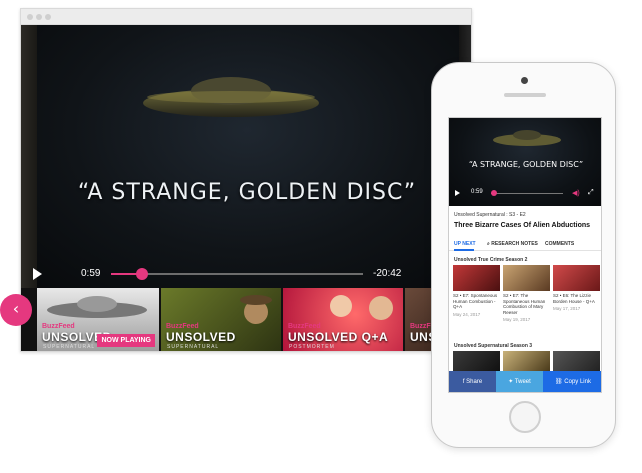 The width and height of the screenshot is (642, 473). Describe the element at coordinates (559, 244) in the screenshot. I see `tab-comments: COMMENTS` at that location.